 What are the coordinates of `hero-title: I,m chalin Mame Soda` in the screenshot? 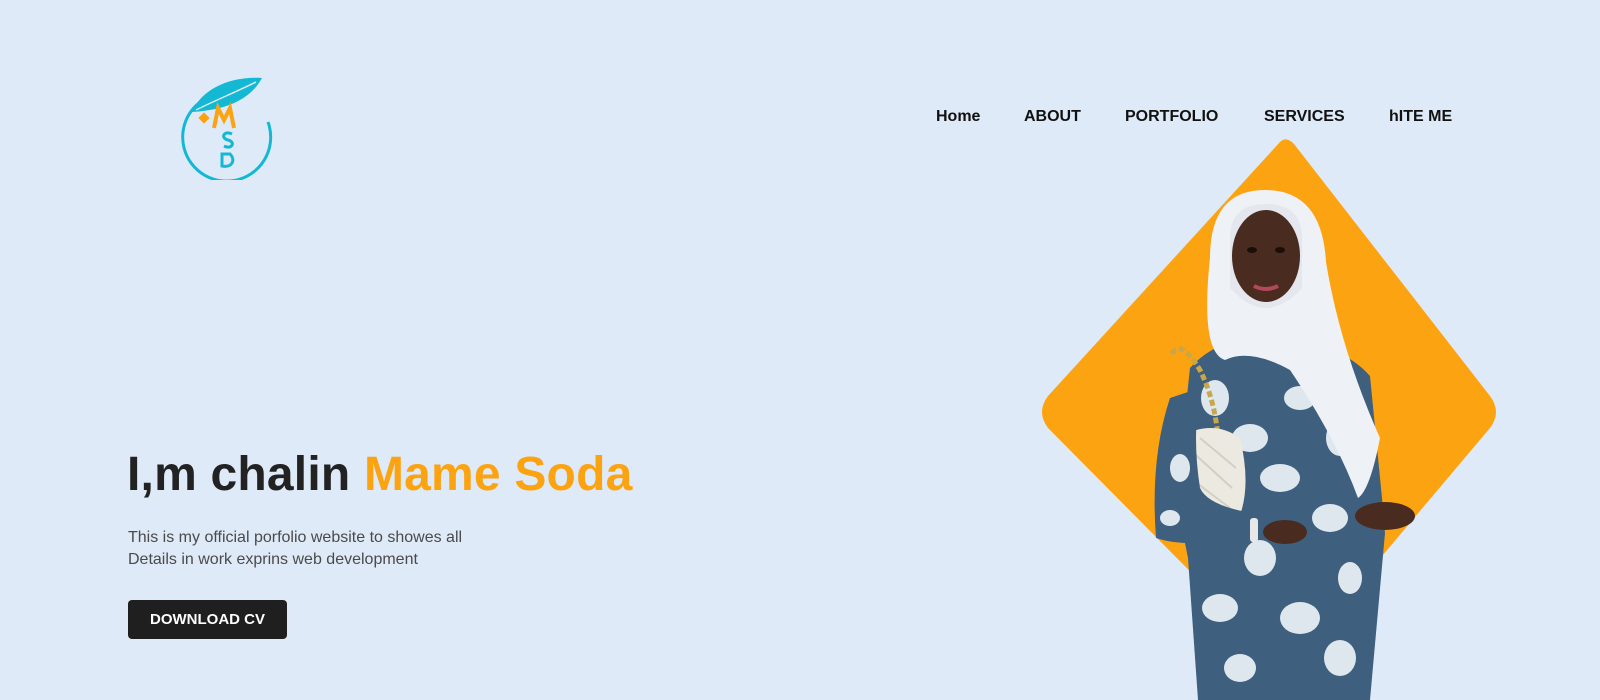 It's located at (379, 474).